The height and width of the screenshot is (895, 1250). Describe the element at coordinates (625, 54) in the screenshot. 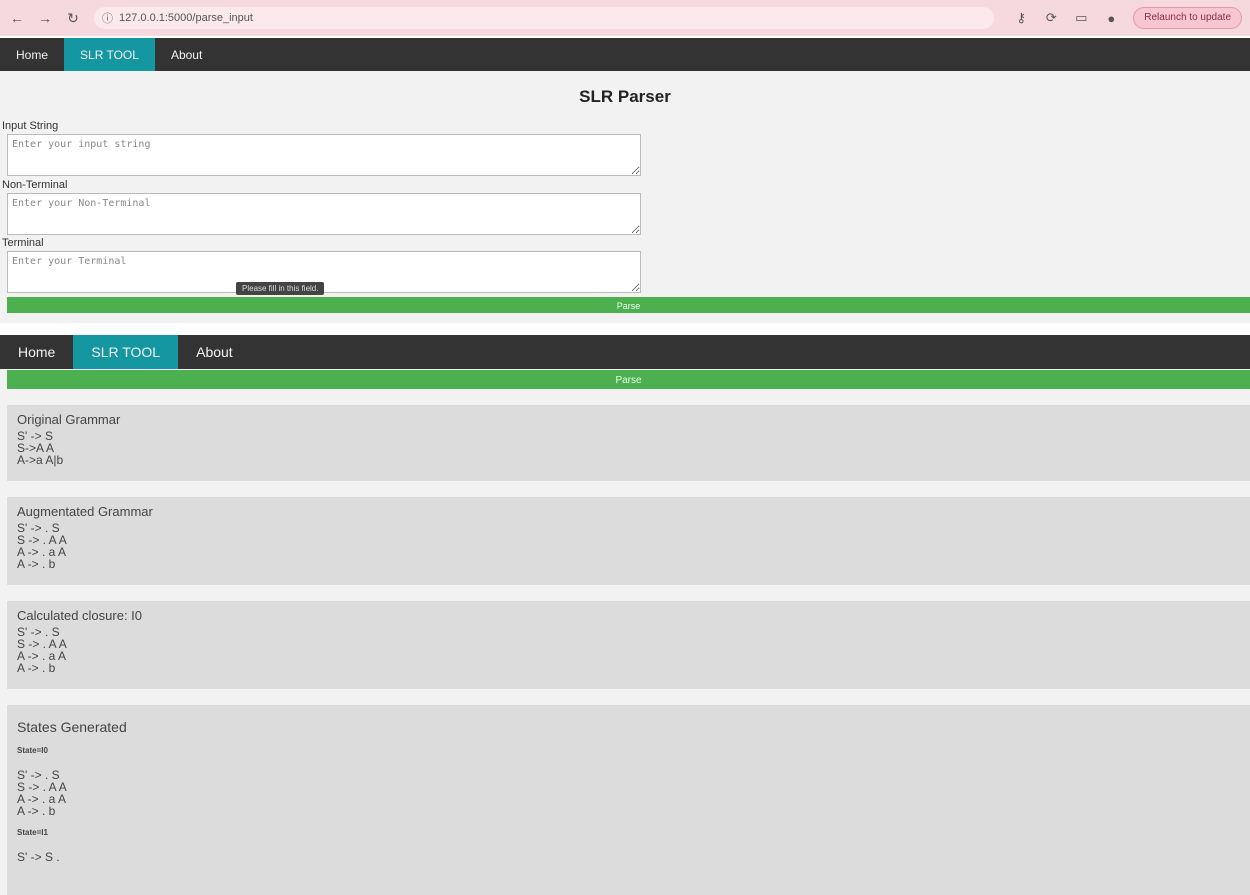

I see `top-navigation: Home SLR TOOL About` at that location.